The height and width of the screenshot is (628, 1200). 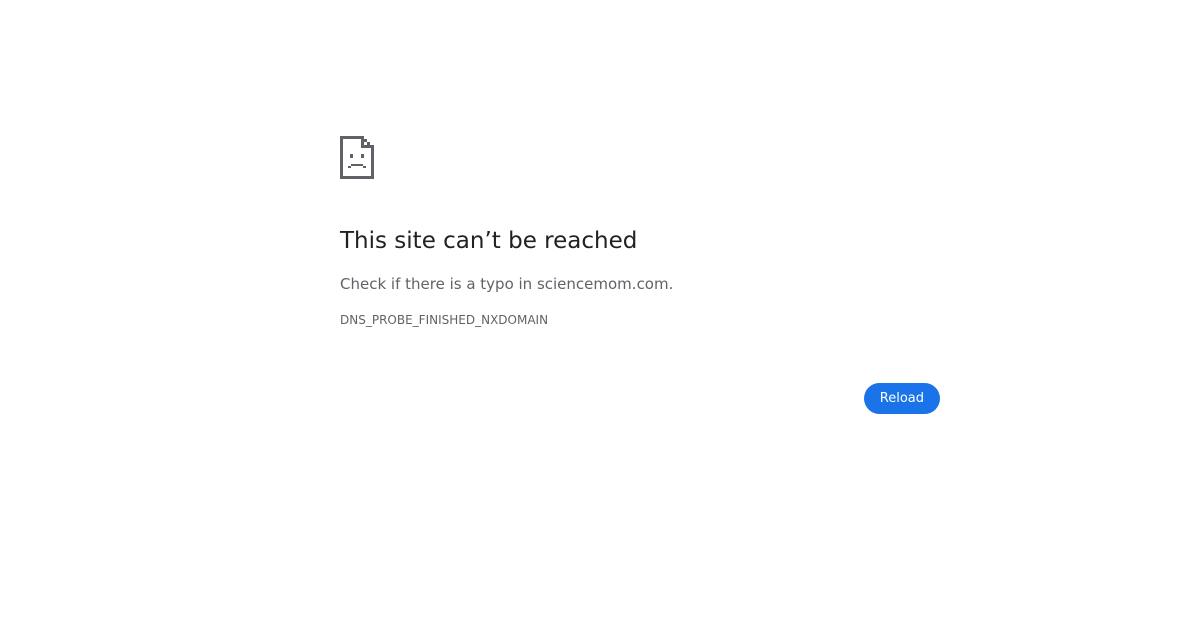 What do you see at coordinates (357, 157) in the screenshot?
I see `sad-document-icon` at bounding box center [357, 157].